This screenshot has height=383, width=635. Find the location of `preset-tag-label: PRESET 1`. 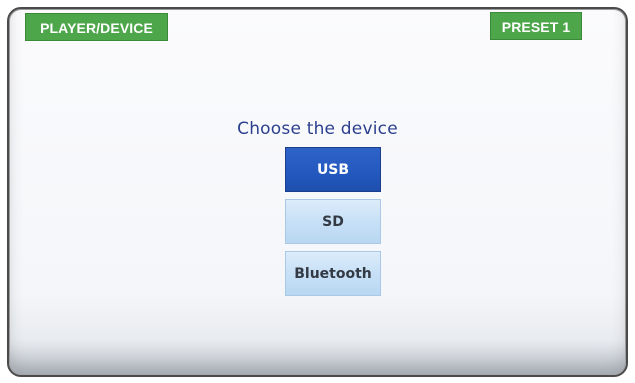

preset-tag-label: PRESET 1 is located at coordinates (536, 27).